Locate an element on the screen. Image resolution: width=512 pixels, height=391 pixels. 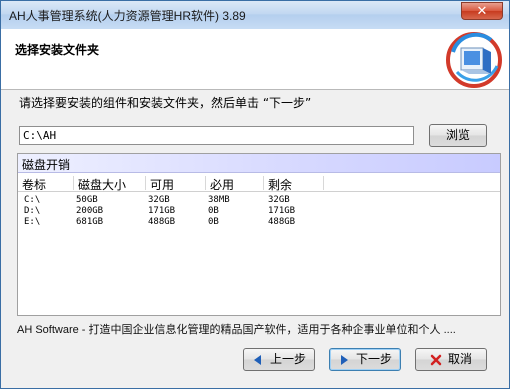
browse-button: 浏览 is located at coordinates (458, 135).